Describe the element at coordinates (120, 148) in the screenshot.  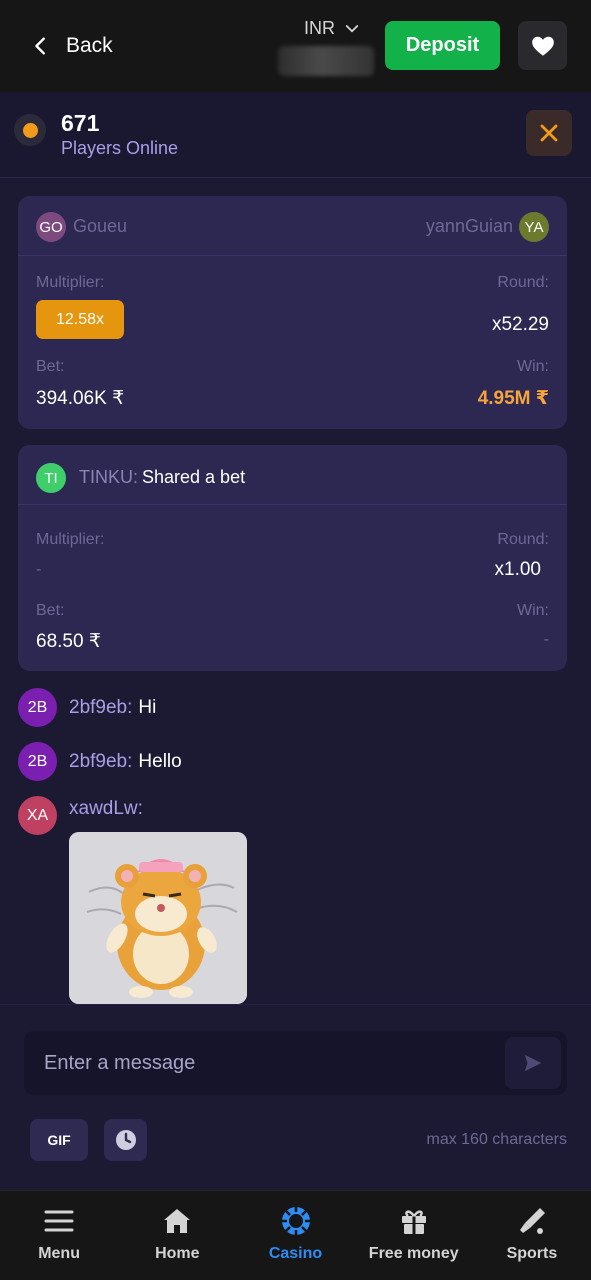
I see `online-label: Players Online` at that location.